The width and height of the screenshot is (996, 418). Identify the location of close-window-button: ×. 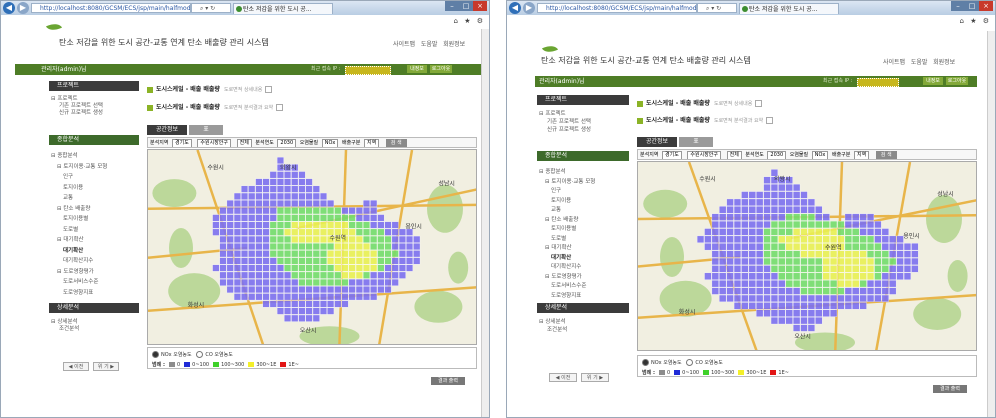
(986, 6).